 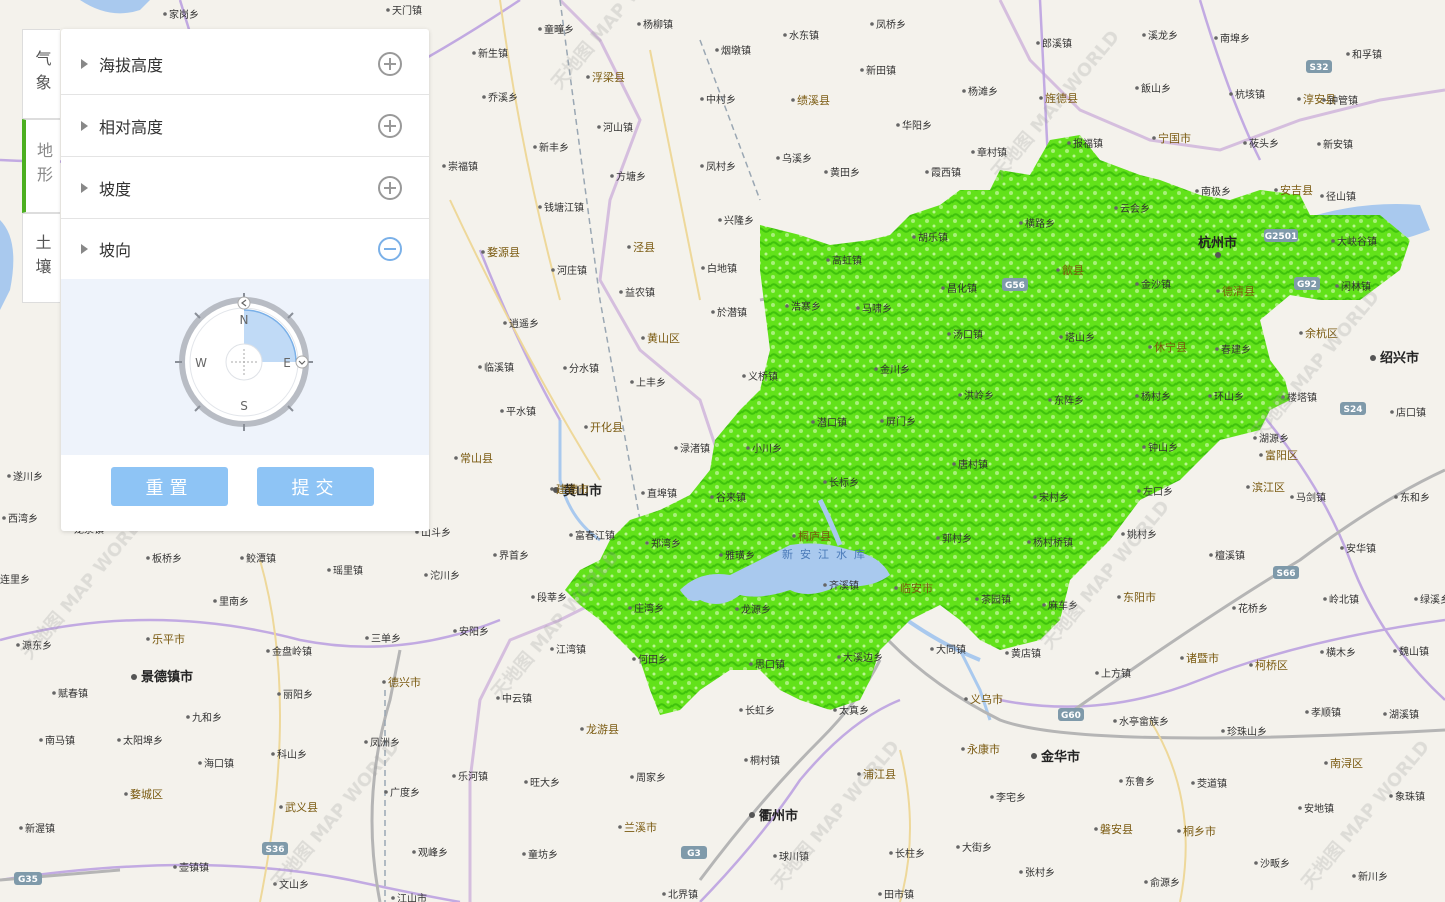 What do you see at coordinates (1281, 237) in the screenshot?
I see `road-shield: G2501` at bounding box center [1281, 237].